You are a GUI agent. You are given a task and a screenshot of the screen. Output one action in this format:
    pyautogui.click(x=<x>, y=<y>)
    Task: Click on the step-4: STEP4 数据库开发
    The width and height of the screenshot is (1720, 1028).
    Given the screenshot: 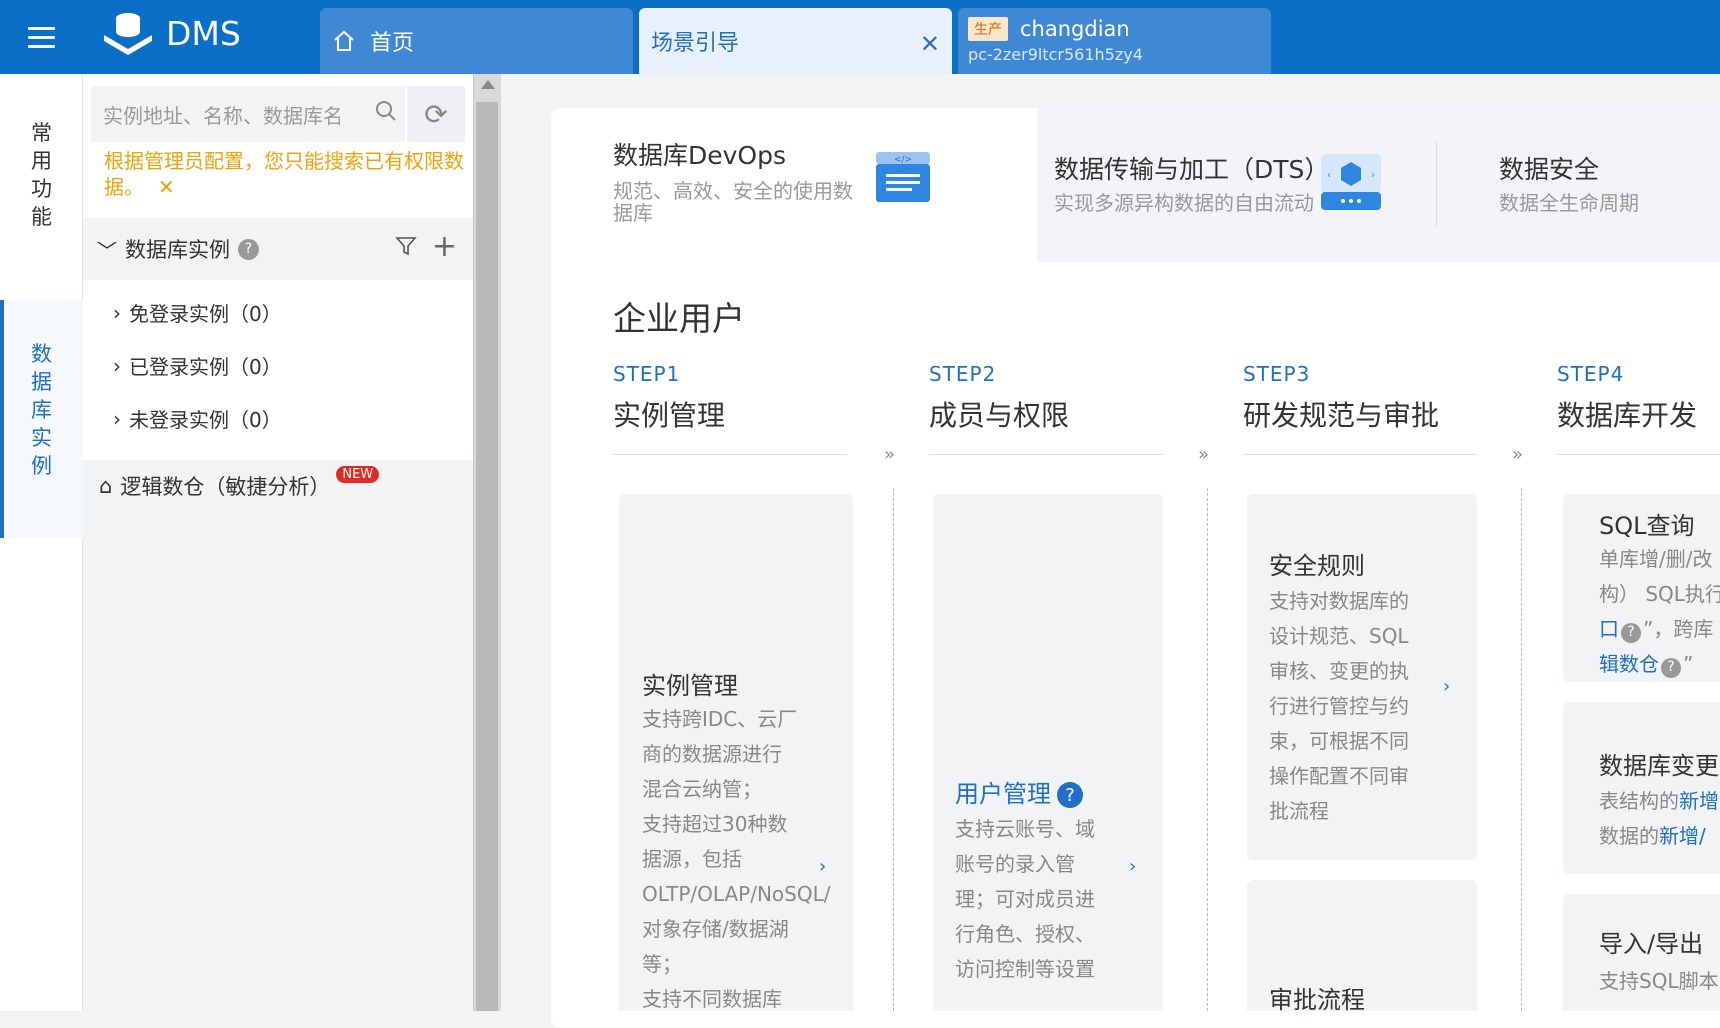 What is the action you would take?
    pyautogui.click(x=1627, y=398)
    